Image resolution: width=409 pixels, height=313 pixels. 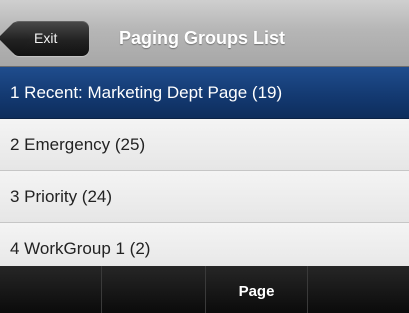 I want to click on list-item-label: 1 Recent: Marketing Dept Page (19), so click(x=146, y=92).